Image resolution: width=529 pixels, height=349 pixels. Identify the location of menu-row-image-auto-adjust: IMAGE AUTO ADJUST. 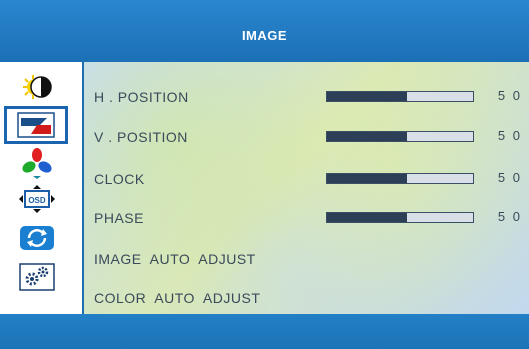
(309, 259).